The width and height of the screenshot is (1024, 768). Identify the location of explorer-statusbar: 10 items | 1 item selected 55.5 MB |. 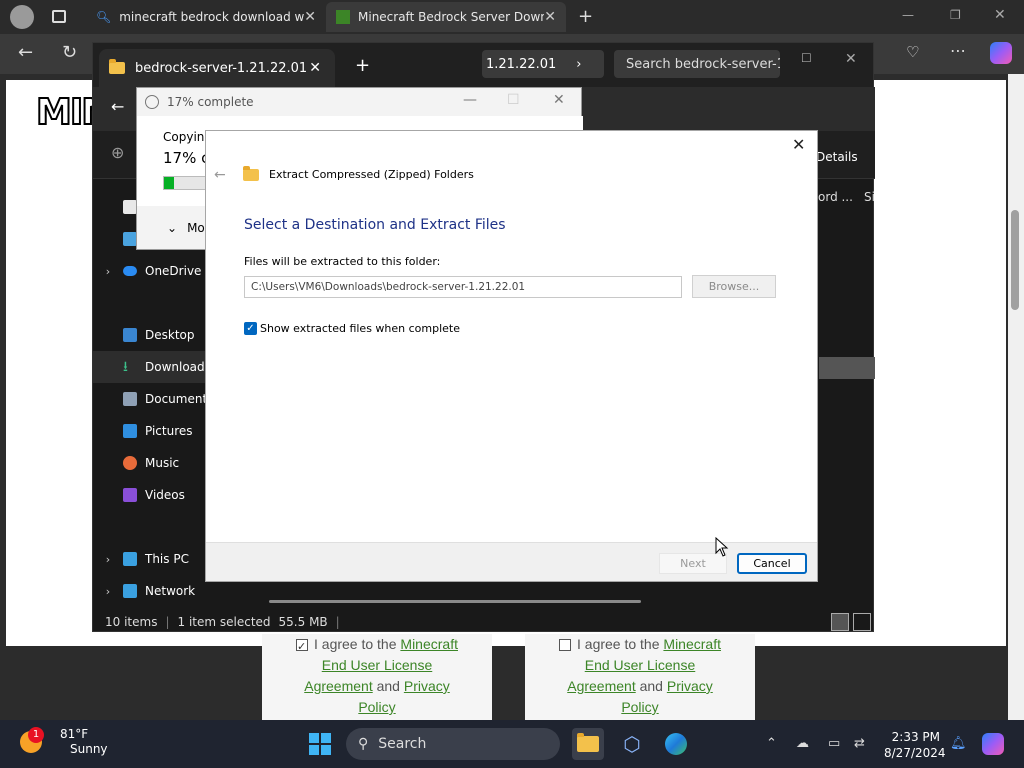
(222, 622).